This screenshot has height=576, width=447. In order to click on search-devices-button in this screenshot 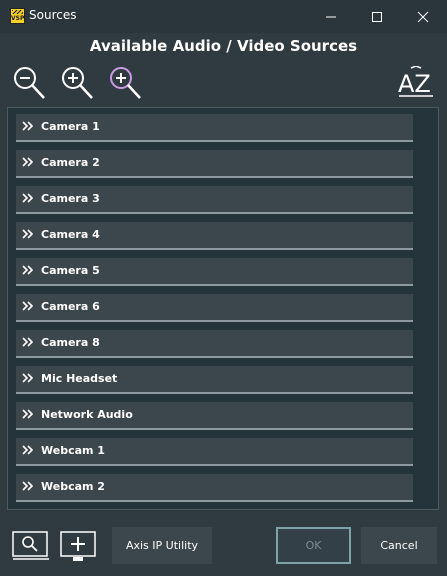, I will do `click(31, 547)`.